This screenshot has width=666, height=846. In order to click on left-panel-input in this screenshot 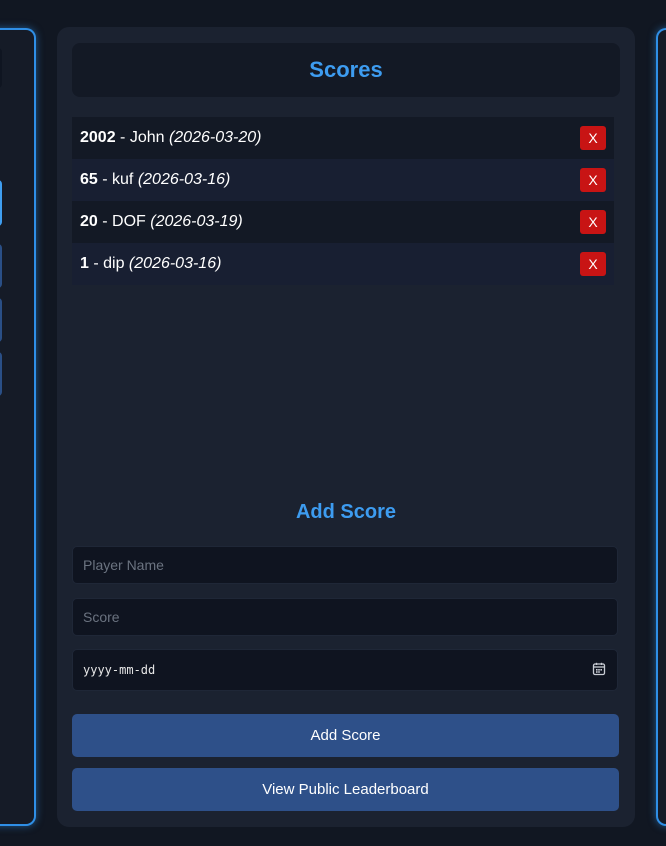, I will do `click(1, 203)`.